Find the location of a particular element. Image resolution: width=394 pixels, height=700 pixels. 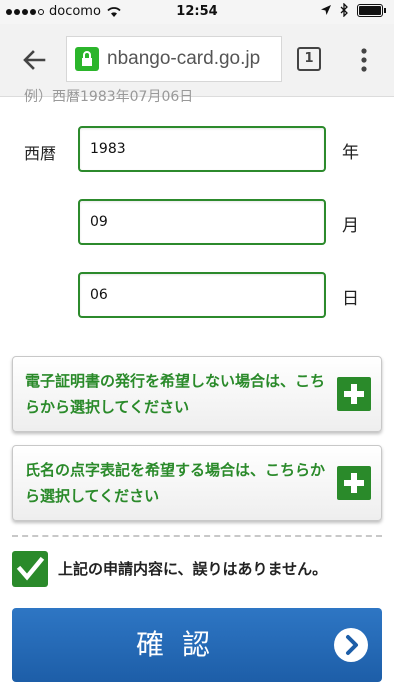

address-bar: nbango-card.go.jp is located at coordinates (174, 59).